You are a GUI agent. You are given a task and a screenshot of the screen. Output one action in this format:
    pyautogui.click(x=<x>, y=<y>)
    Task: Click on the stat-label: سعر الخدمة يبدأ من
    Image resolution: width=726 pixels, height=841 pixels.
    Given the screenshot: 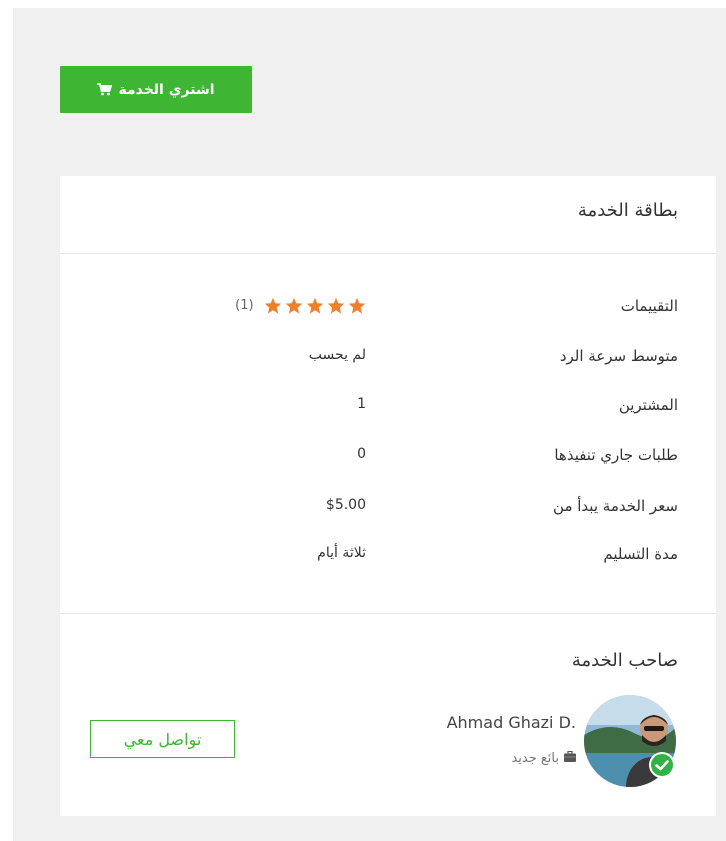 What is the action you would take?
    pyautogui.click(x=615, y=506)
    